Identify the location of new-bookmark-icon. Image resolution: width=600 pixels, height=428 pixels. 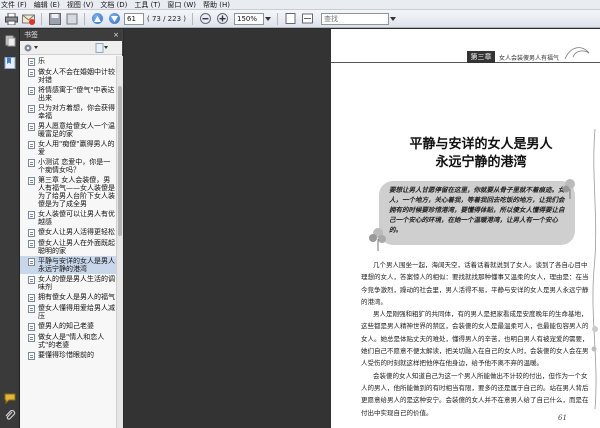
(102, 47).